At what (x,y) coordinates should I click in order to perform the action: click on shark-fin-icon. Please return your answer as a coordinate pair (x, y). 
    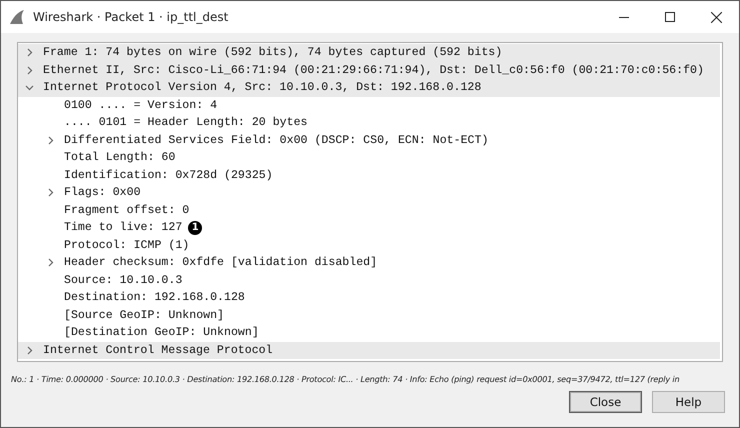
    Looking at the image, I should click on (17, 17).